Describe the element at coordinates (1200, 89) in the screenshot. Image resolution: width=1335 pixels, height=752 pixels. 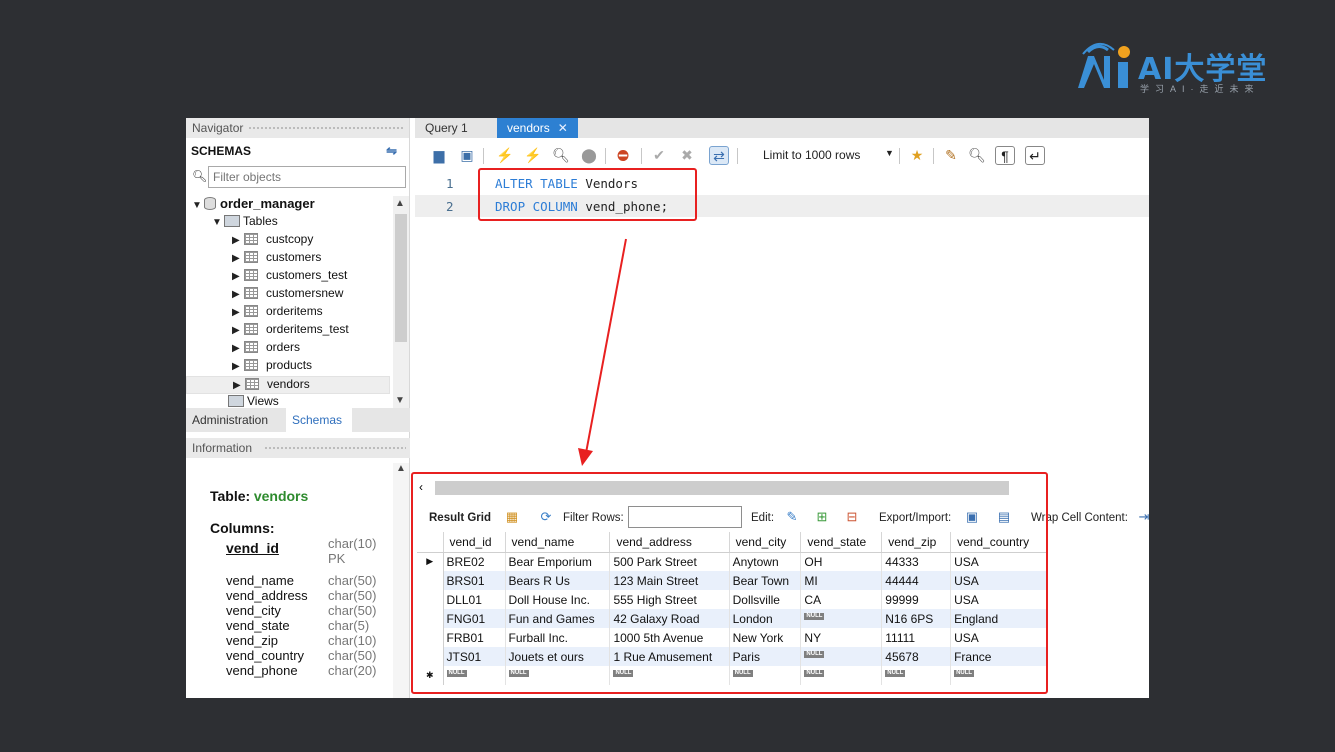
I see `logo-subtitle: 学习AI·走近未来` at that location.